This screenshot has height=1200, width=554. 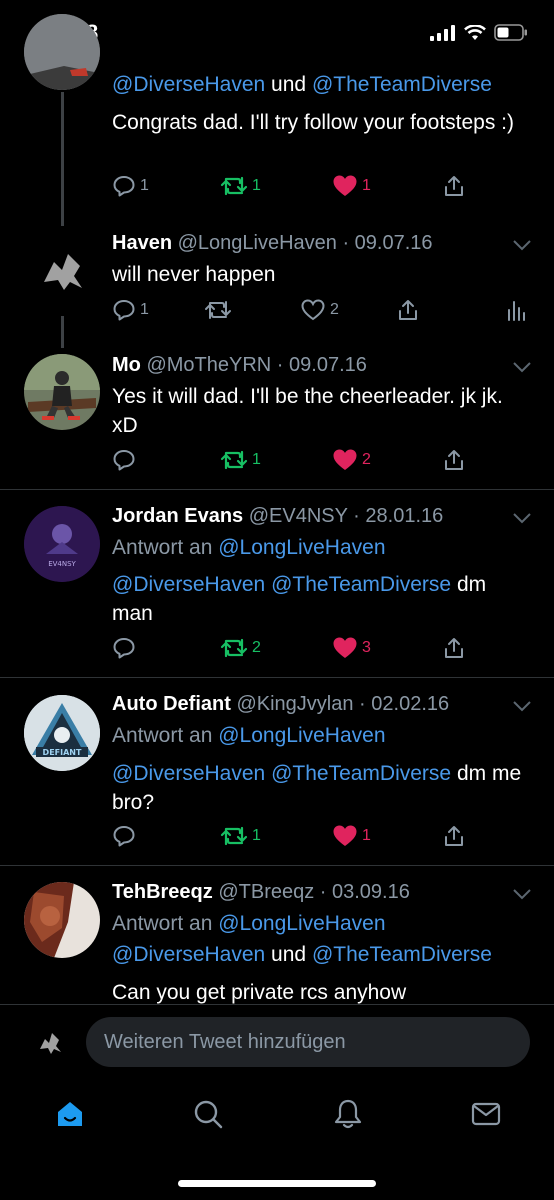 I want to click on compose-bar: Weiteren Tweet hinzufügen, so click(x=277, y=1042).